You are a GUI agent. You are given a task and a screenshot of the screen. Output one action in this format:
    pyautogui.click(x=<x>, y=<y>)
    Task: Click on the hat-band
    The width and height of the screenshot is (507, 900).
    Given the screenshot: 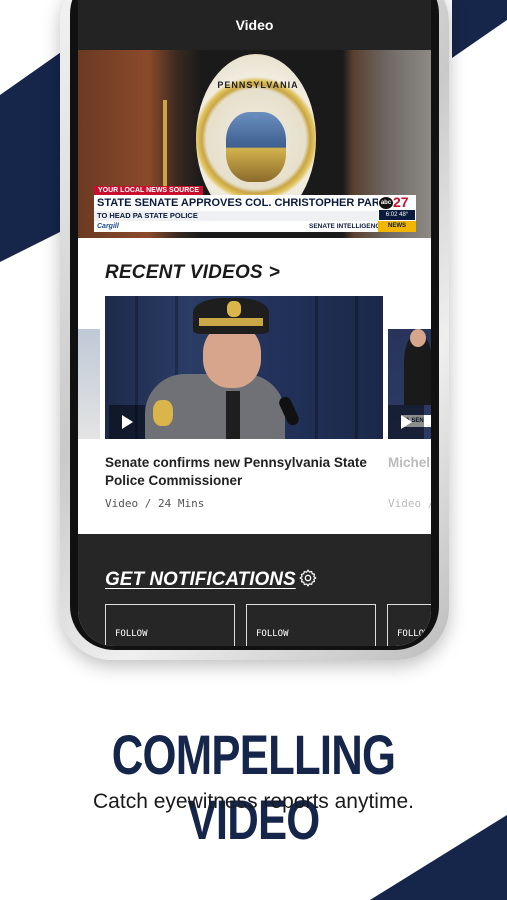 What is the action you would take?
    pyautogui.click(x=231, y=322)
    